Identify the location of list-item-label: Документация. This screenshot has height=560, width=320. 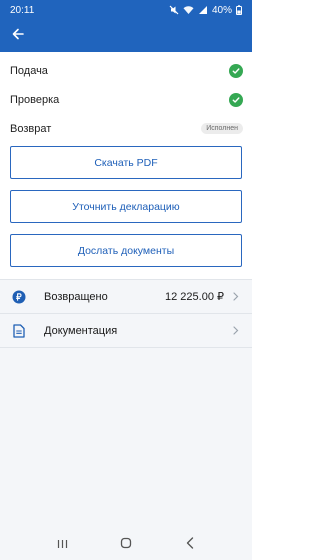
(81, 330).